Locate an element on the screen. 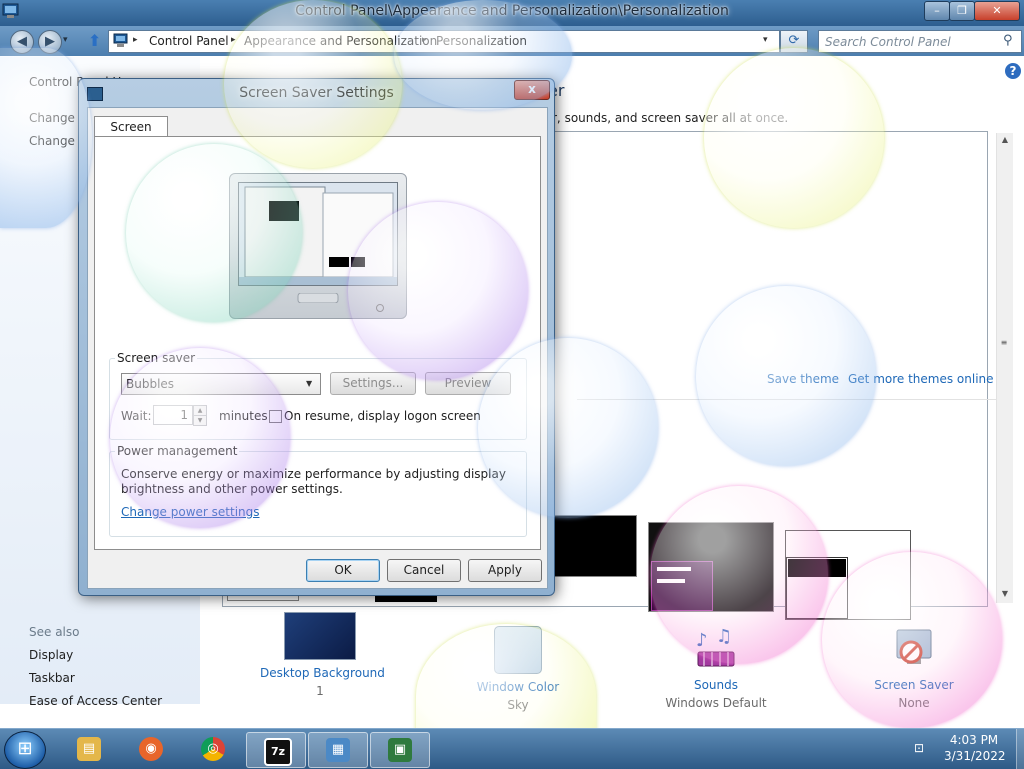 The image size is (1024, 769). desktop-background-item: Desktop Background 1 is located at coordinates (322, 655).